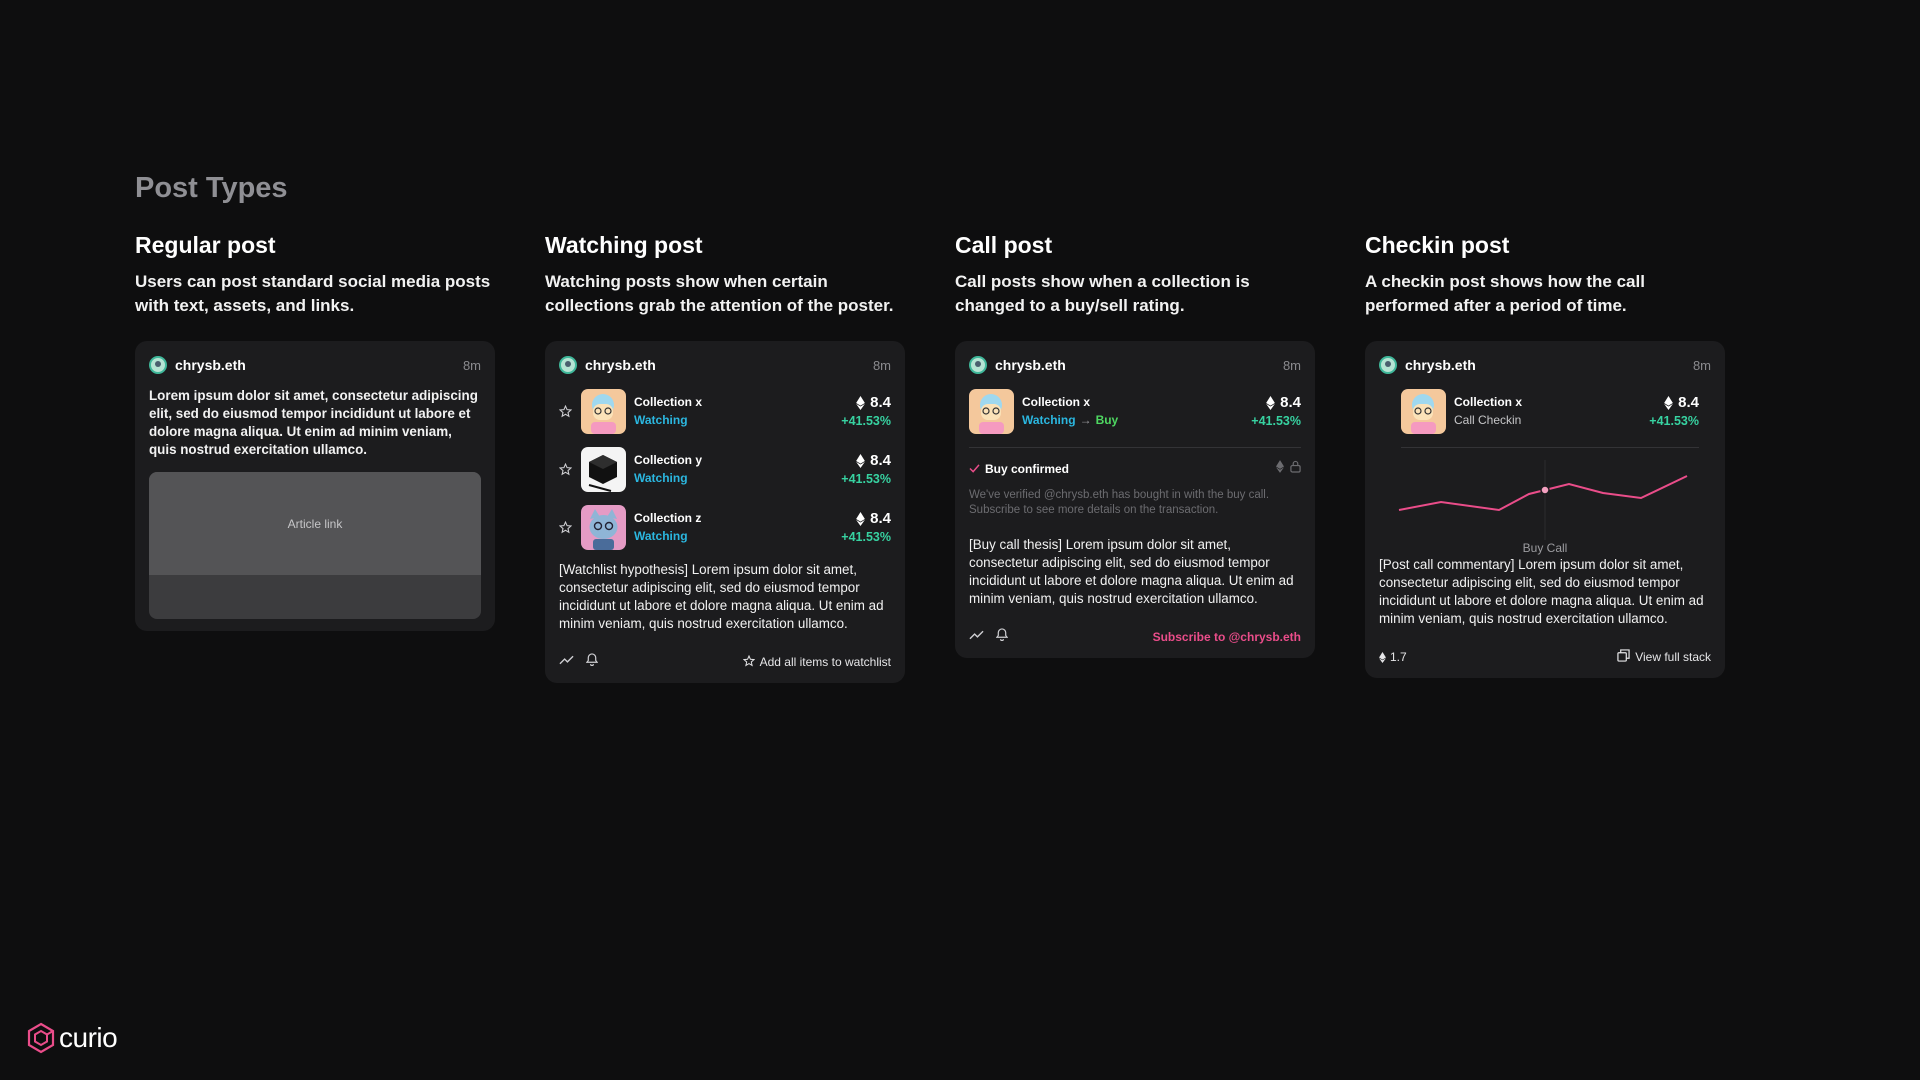 Image resolution: width=1920 pixels, height=1080 pixels. Describe the element at coordinates (88, 1037) in the screenshot. I see `curio-logo-text: curio` at that location.